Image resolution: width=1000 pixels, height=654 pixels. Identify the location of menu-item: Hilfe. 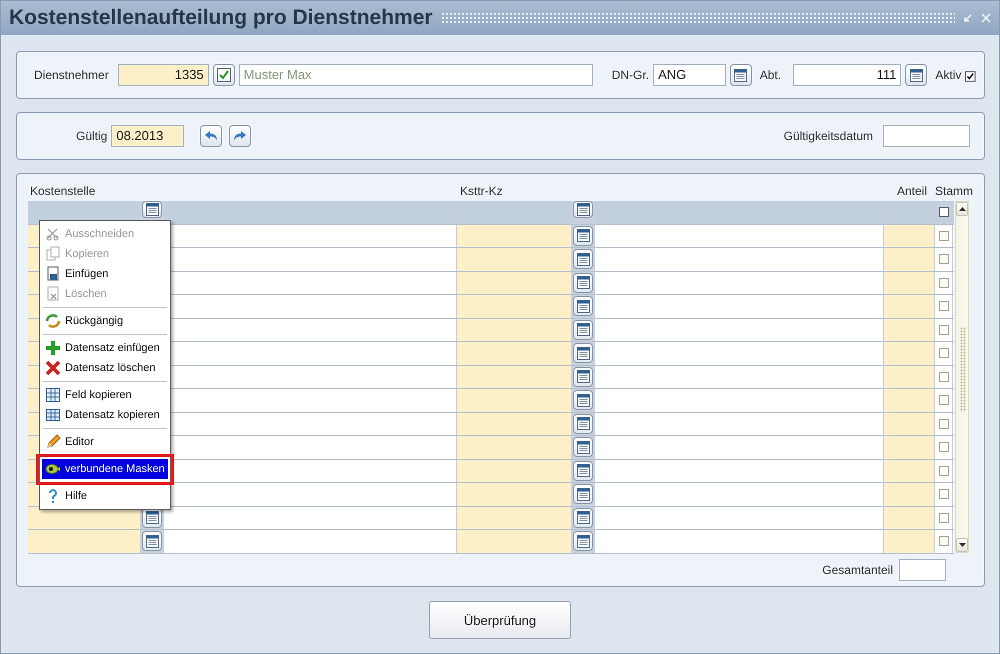
(105, 496).